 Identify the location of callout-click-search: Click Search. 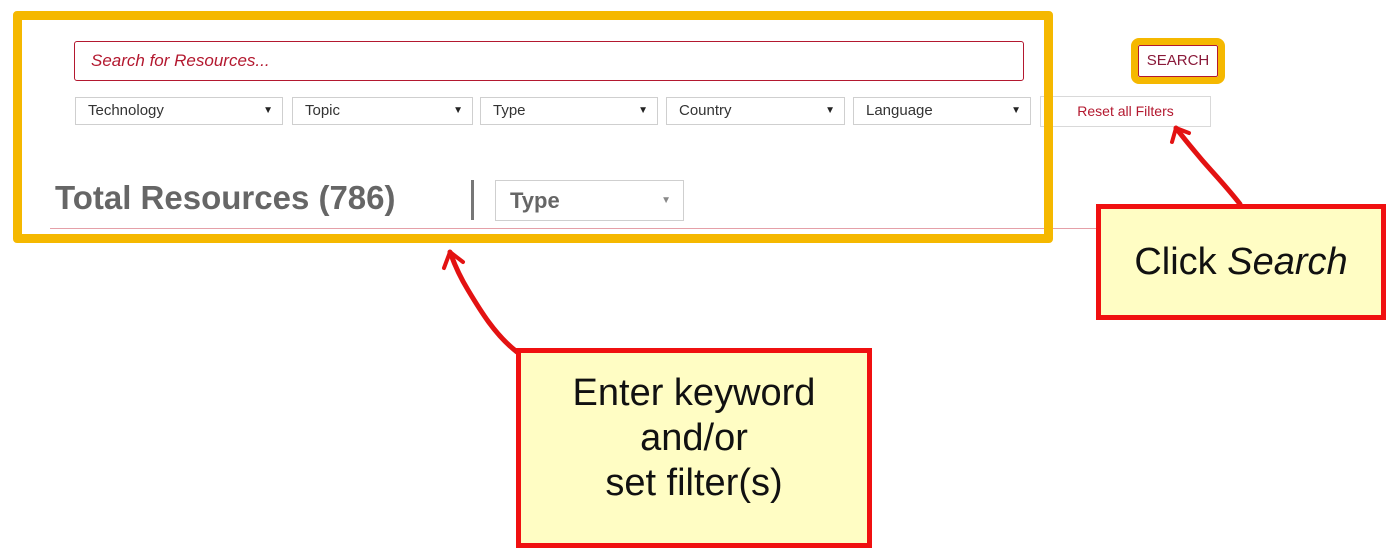
(1241, 262).